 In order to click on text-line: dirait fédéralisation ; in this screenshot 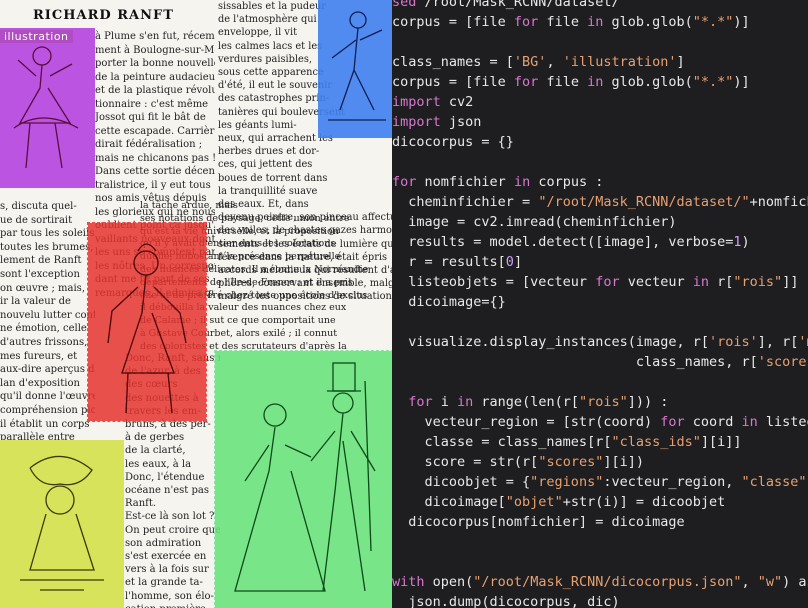, I will do `click(149, 144)`.